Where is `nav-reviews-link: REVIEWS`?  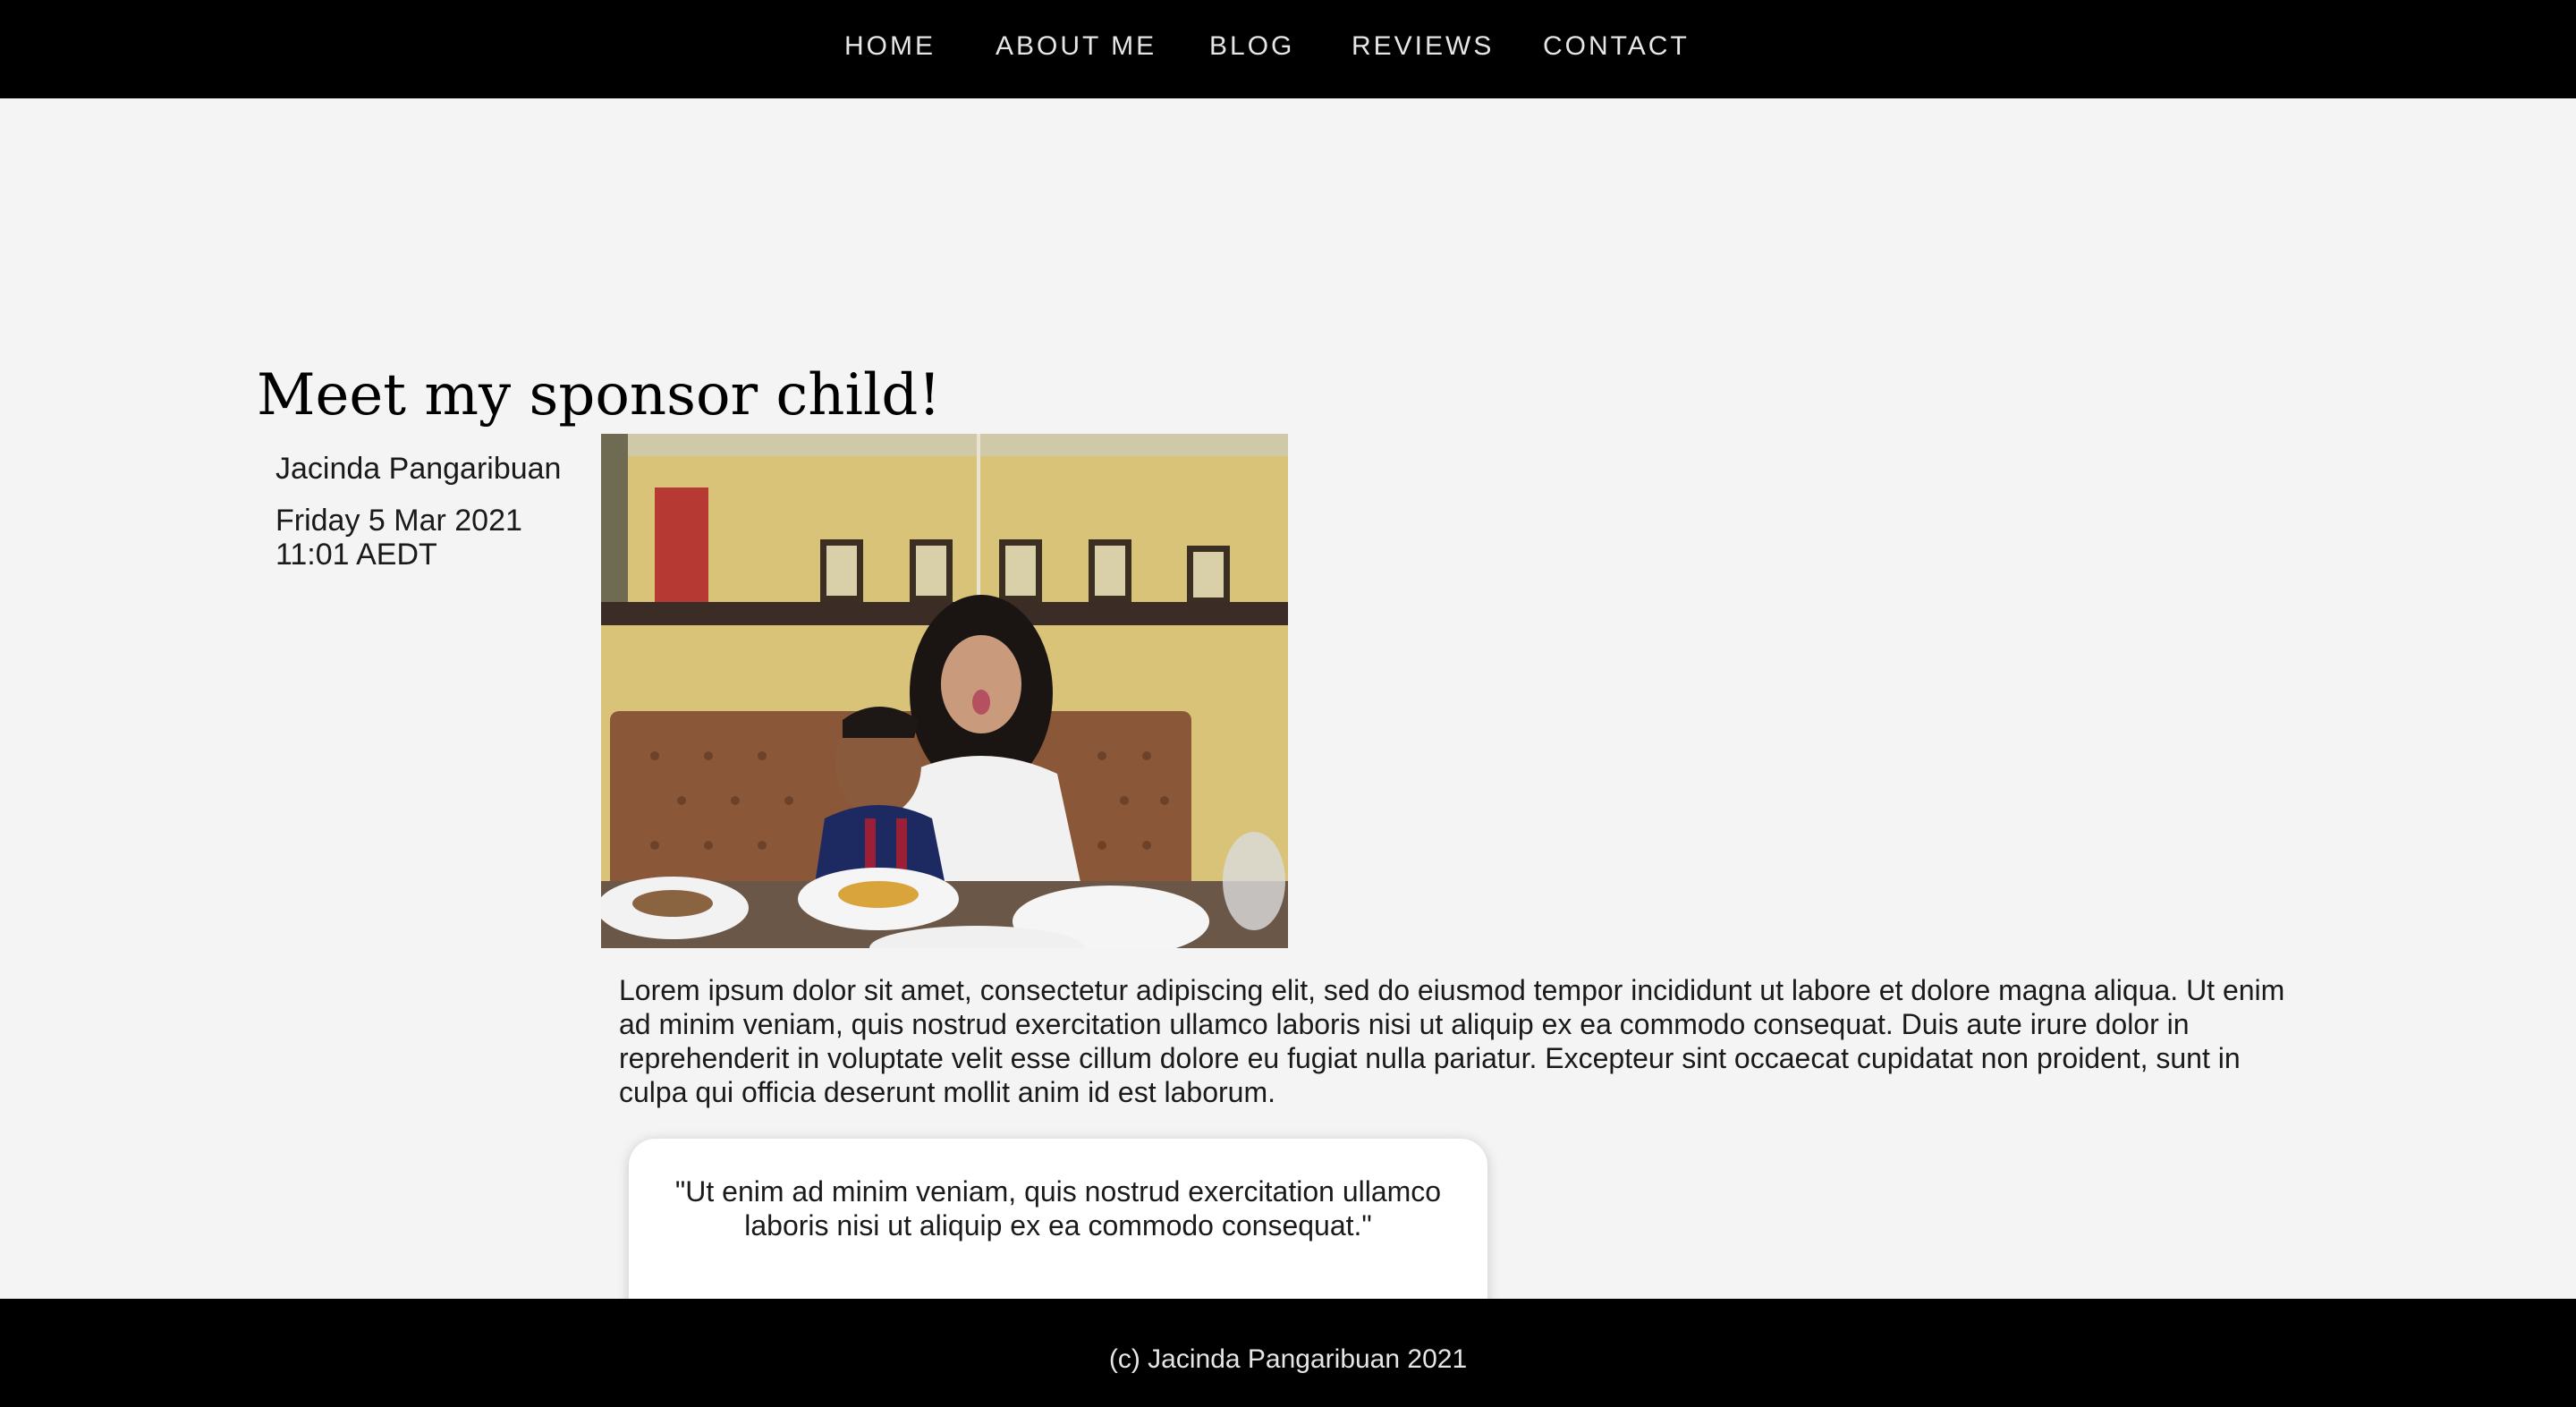 nav-reviews-link: REVIEWS is located at coordinates (1423, 46).